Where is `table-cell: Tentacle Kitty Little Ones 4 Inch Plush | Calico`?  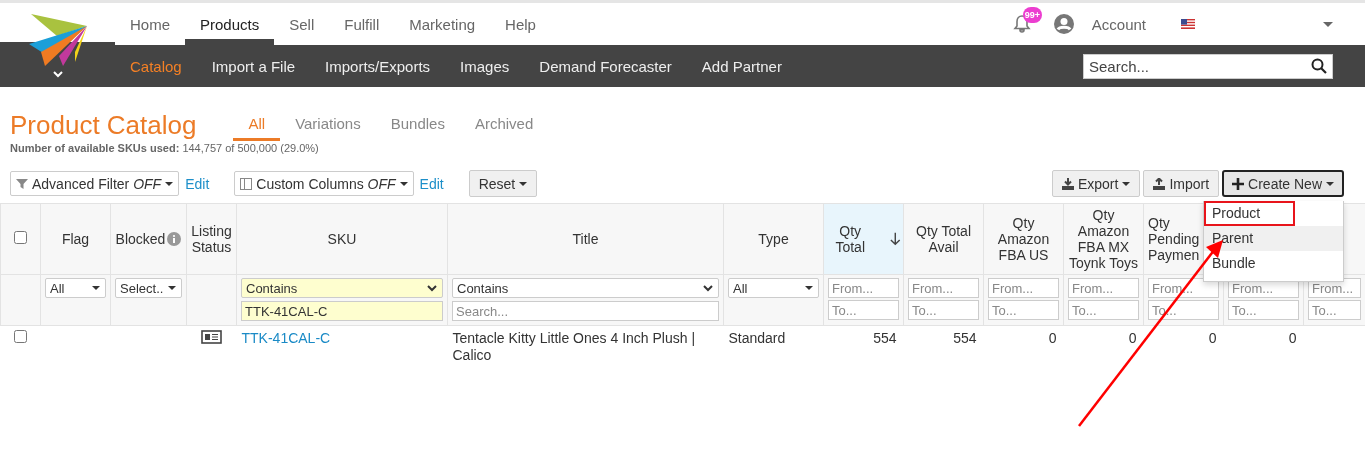 table-cell: Tentacle Kitty Little Ones 4 Inch Plush | Calico is located at coordinates (574, 346).